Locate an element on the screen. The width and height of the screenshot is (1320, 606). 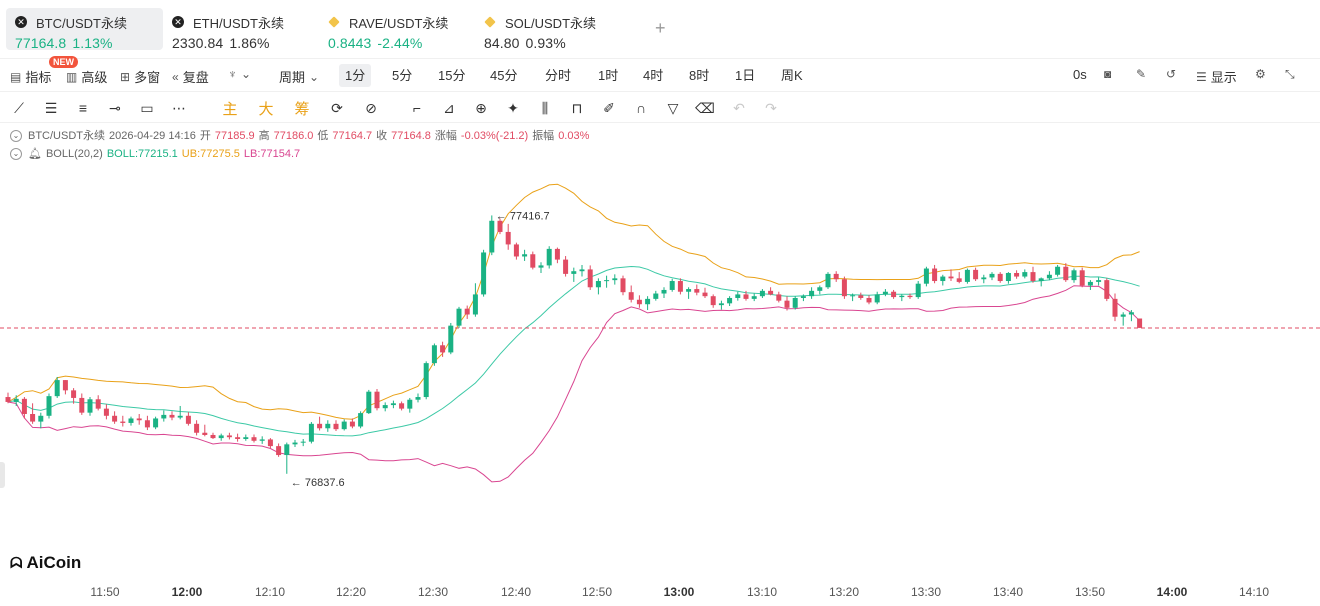
redo-icon: ↷ is located at coordinates (771, 108).